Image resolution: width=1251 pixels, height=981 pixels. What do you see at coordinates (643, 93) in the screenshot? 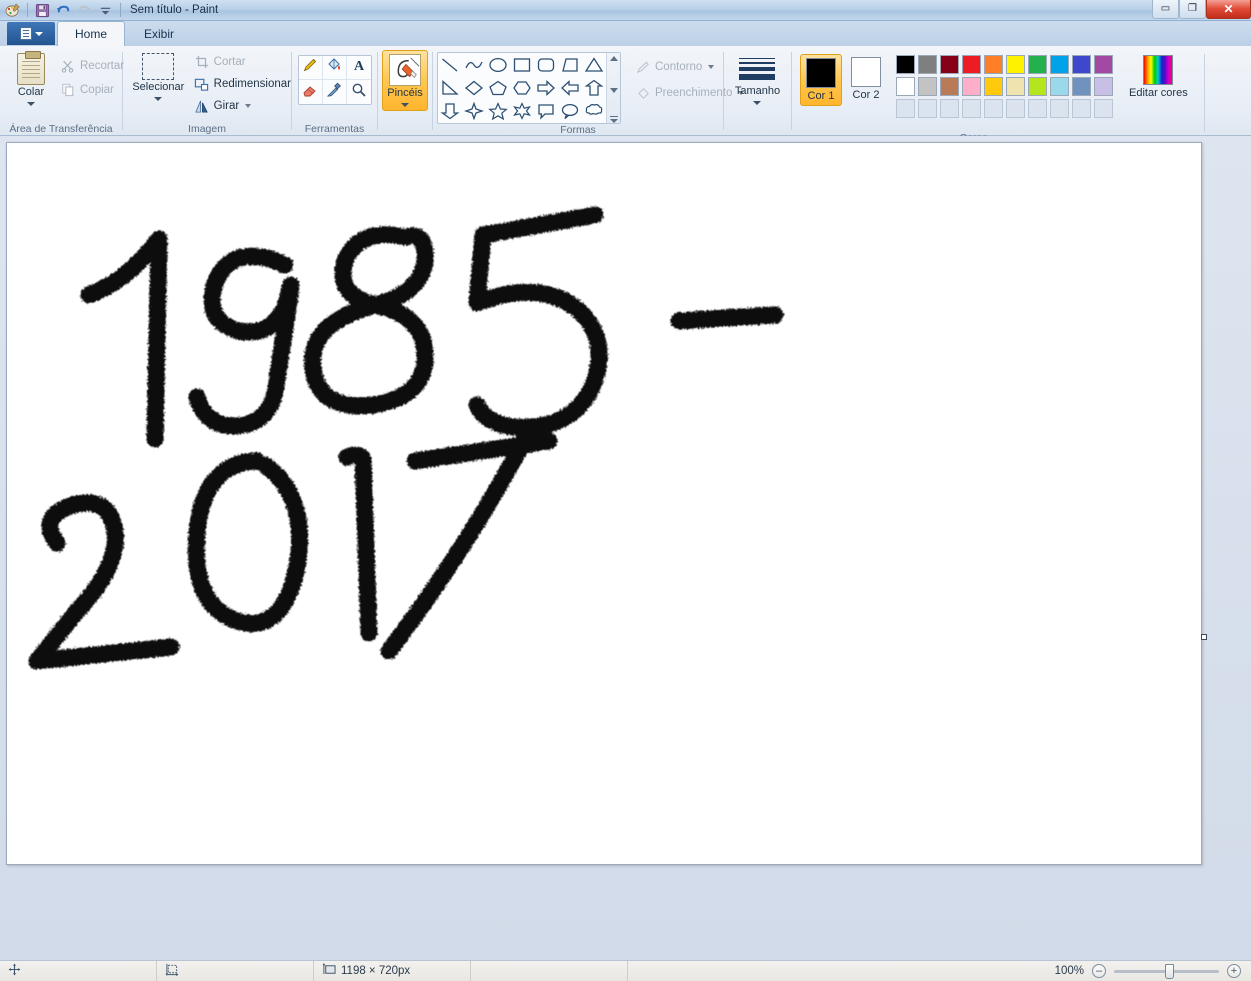
I see `fill-icon` at bounding box center [643, 93].